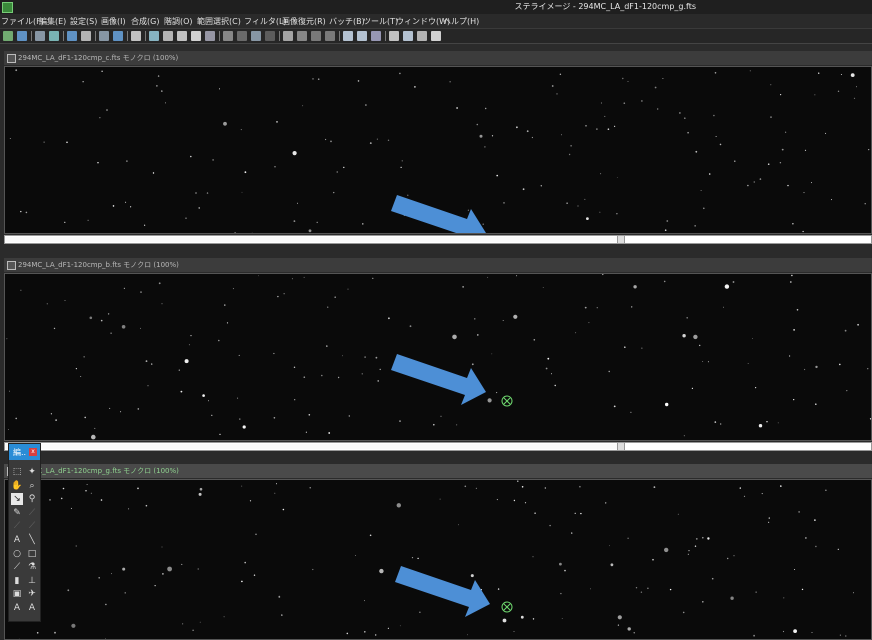 Image resolution: width=872 pixels, height=640 pixels. What do you see at coordinates (32, 513) in the screenshot?
I see `line-dim-icon: ⟋` at bounding box center [32, 513].